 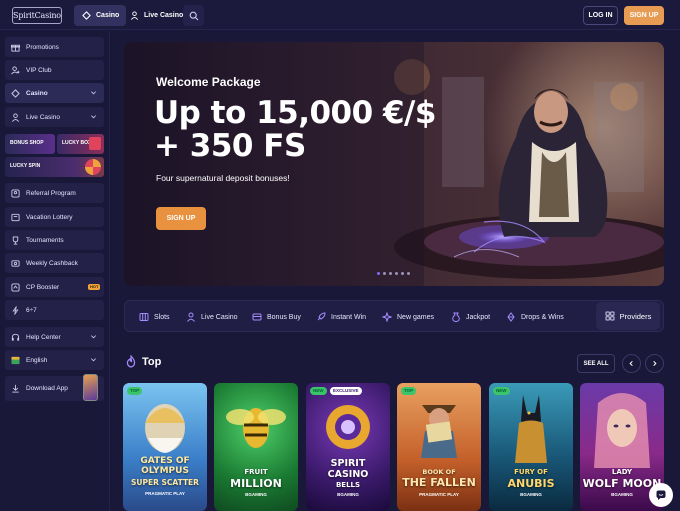 I want to click on category-label: Drops & Wins, so click(x=542, y=317).